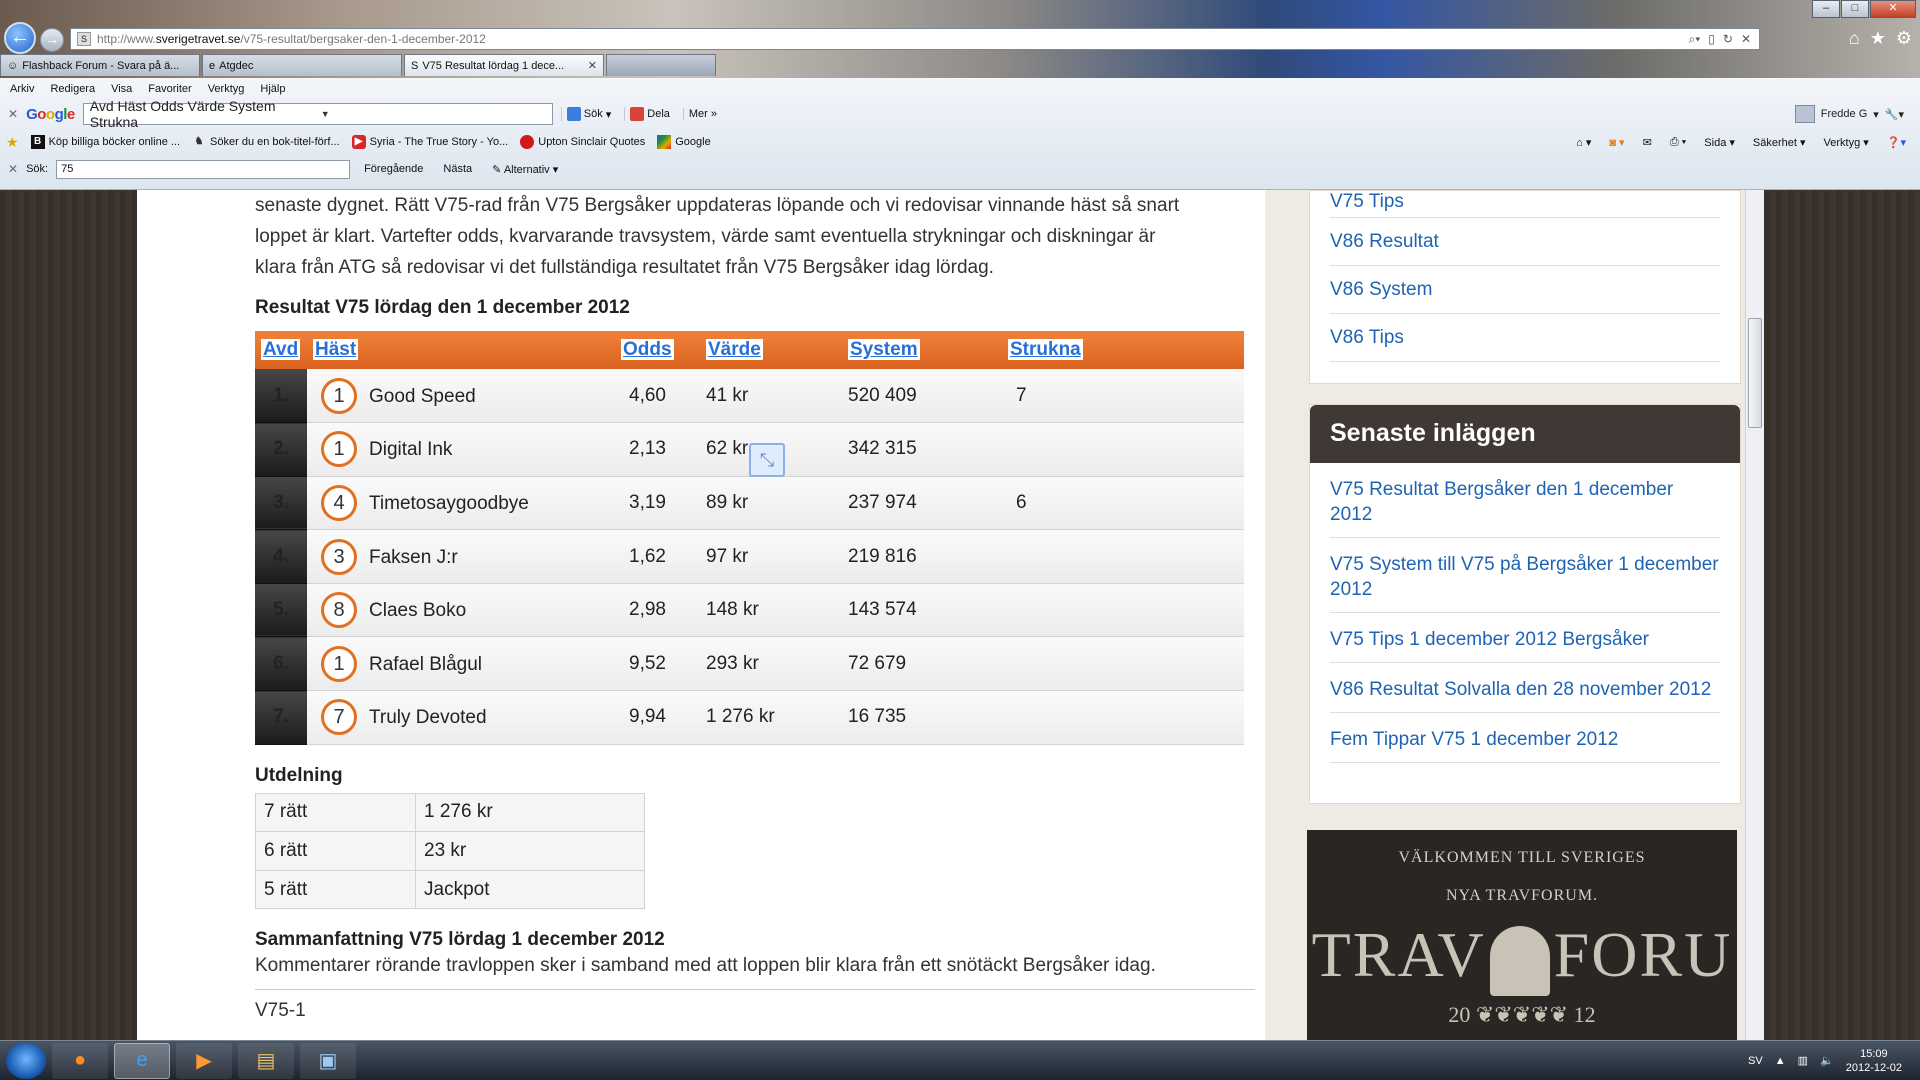  What do you see at coordinates (1826, 9) in the screenshot?
I see `minimize-button: –` at bounding box center [1826, 9].